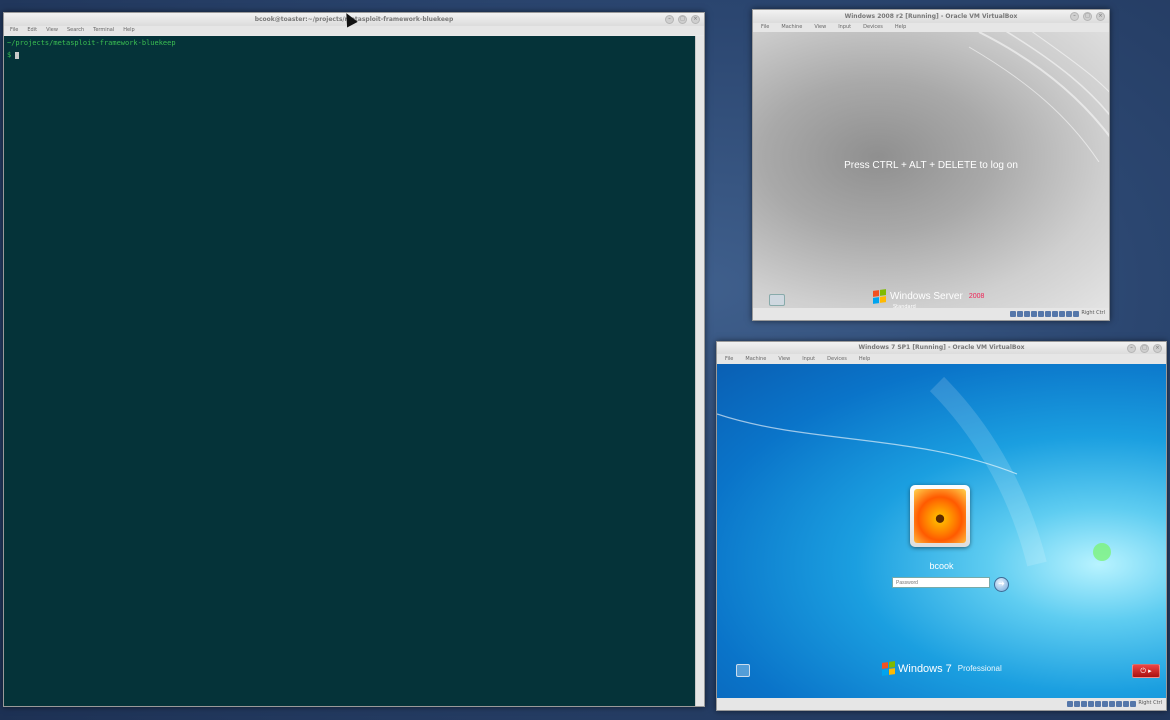 The width and height of the screenshot is (1170, 720). What do you see at coordinates (931, 27) in the screenshot?
I see `vbox-server-menubar: File Machine View Input Devices Help` at bounding box center [931, 27].